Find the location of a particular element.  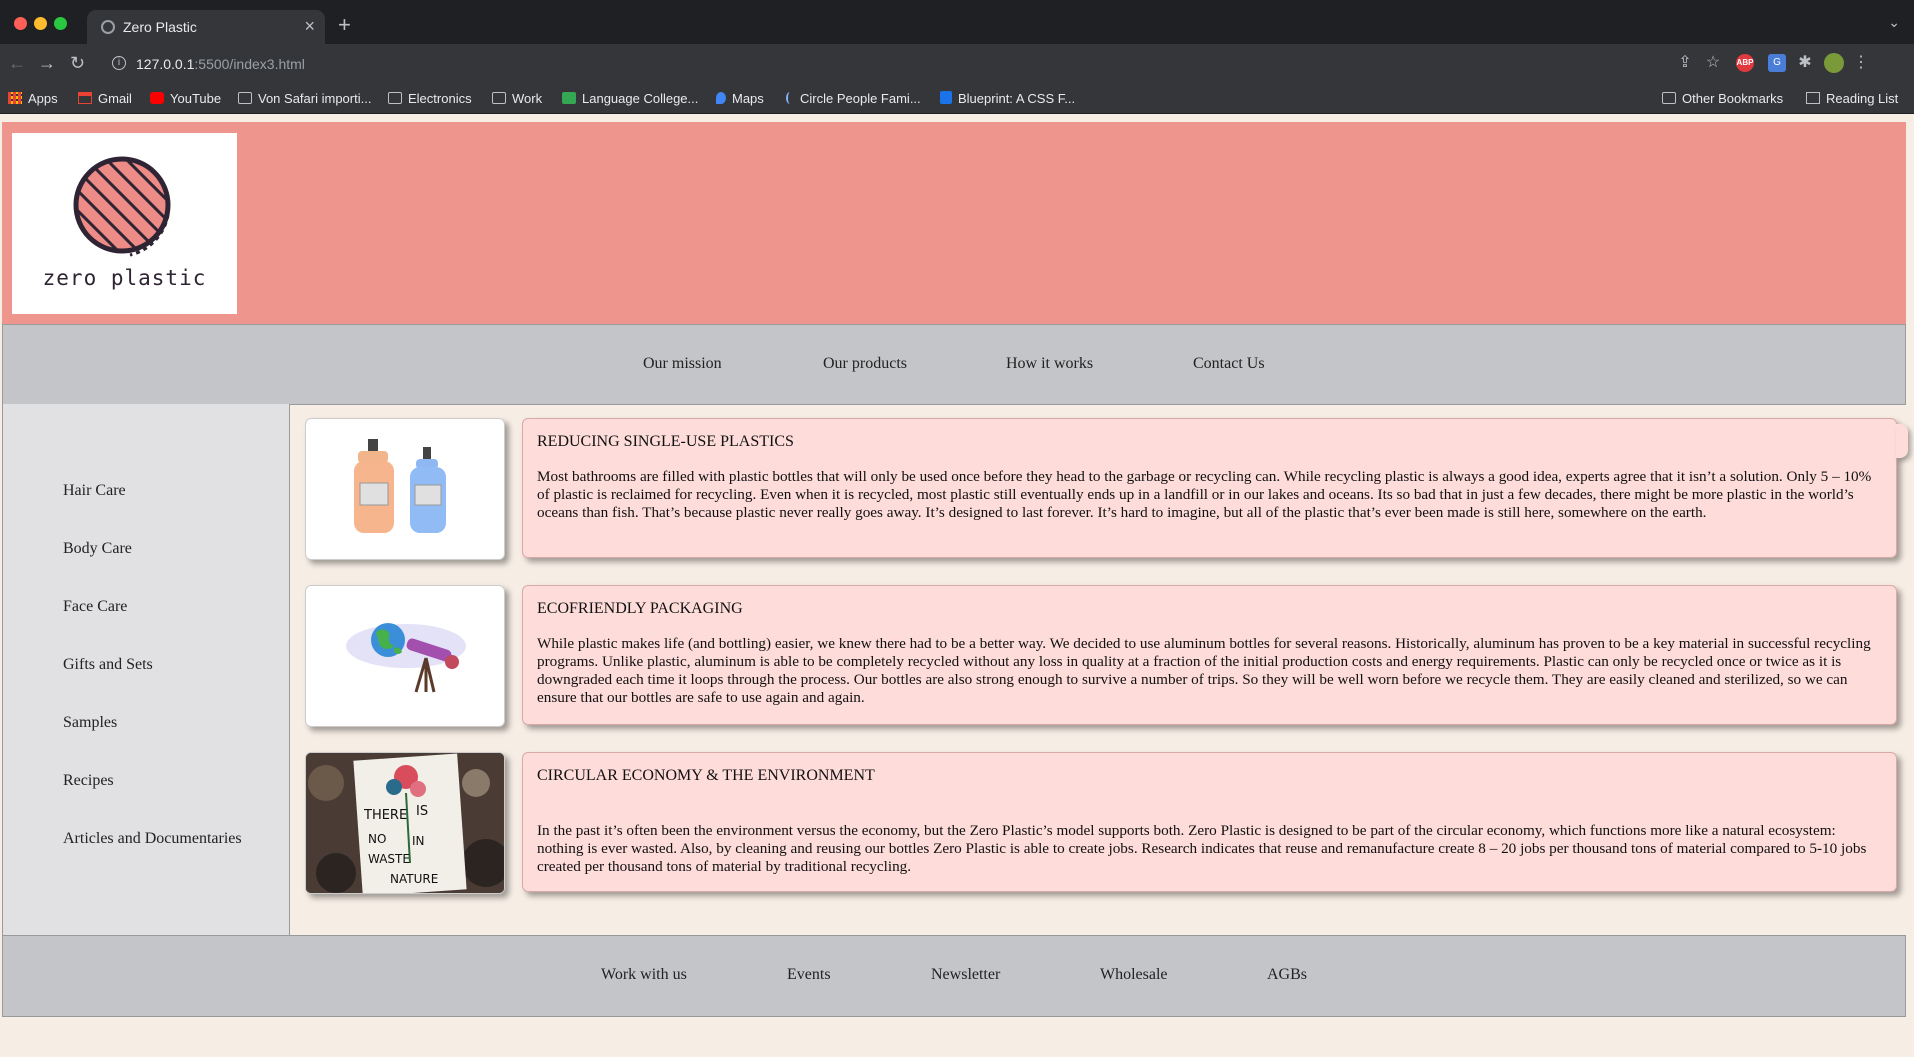

sidebar-item-articles: Articles and Documentaries is located at coordinates (152, 839).